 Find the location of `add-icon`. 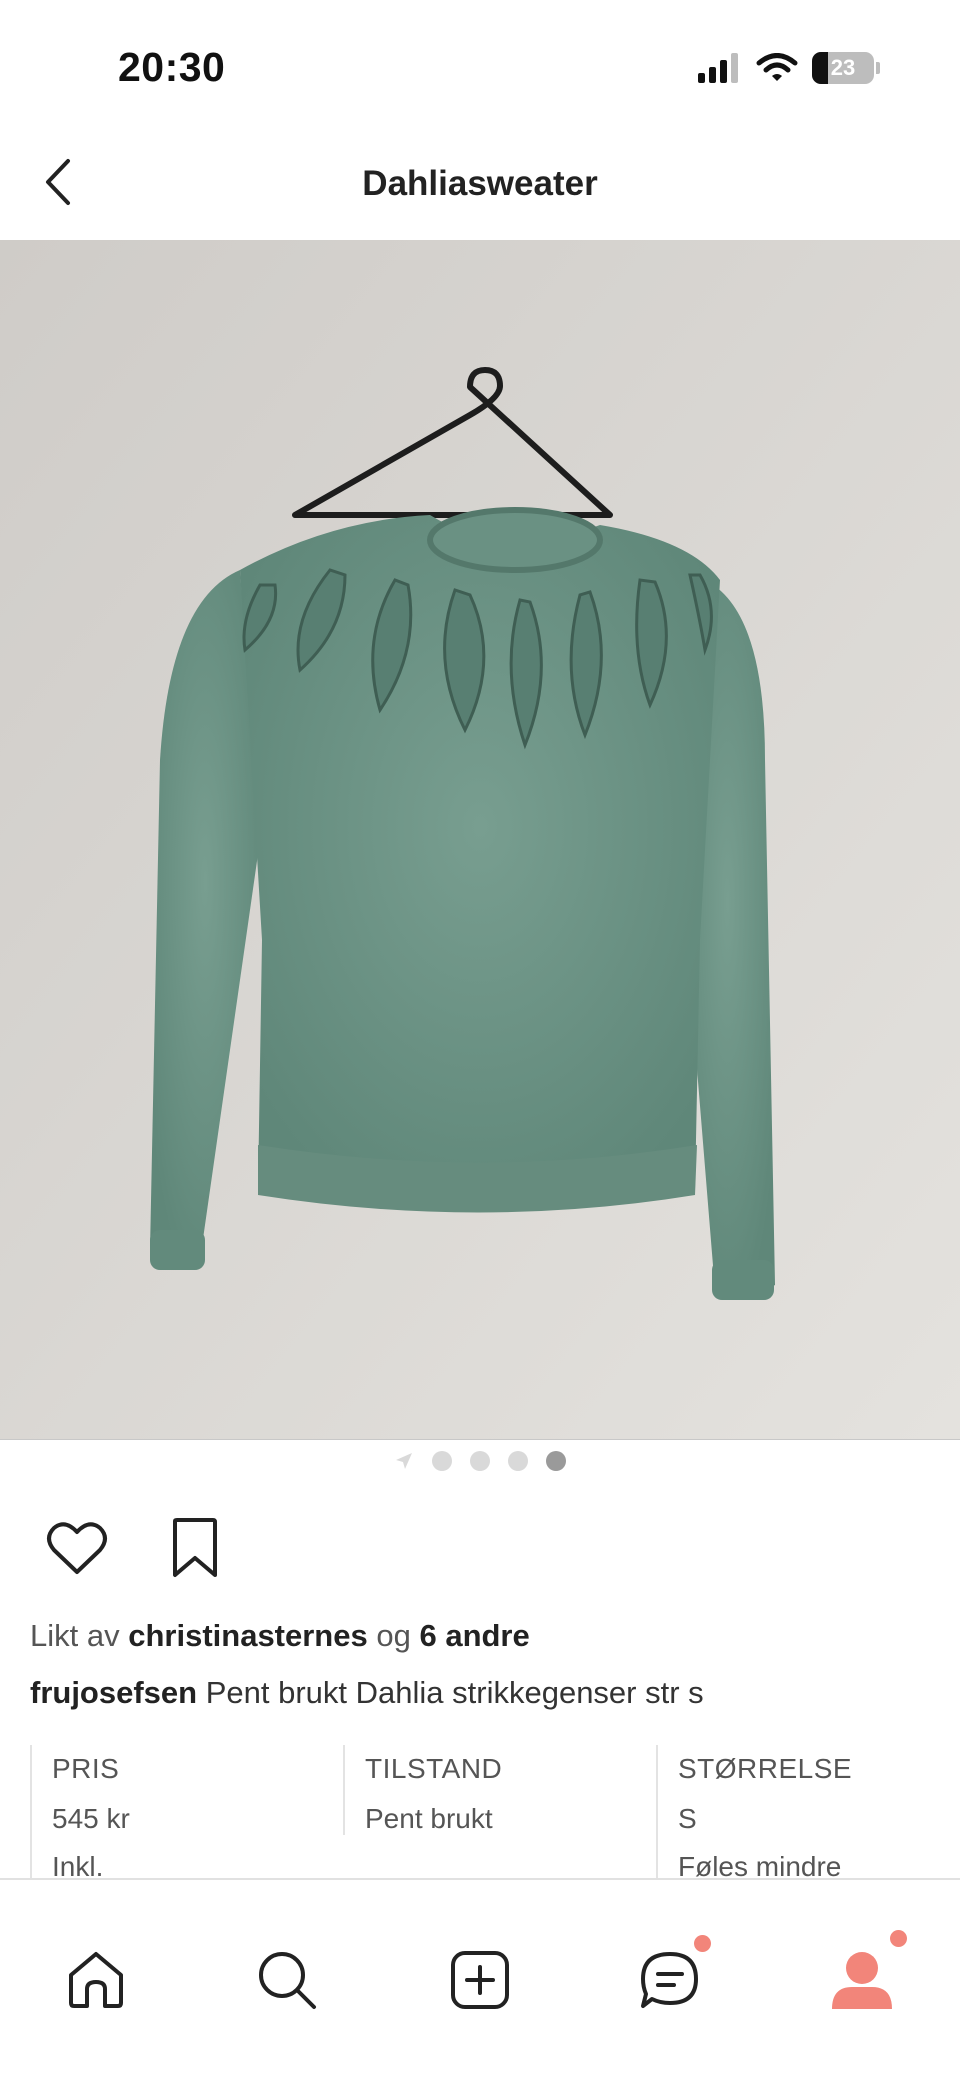

add-icon is located at coordinates (480, 1980).